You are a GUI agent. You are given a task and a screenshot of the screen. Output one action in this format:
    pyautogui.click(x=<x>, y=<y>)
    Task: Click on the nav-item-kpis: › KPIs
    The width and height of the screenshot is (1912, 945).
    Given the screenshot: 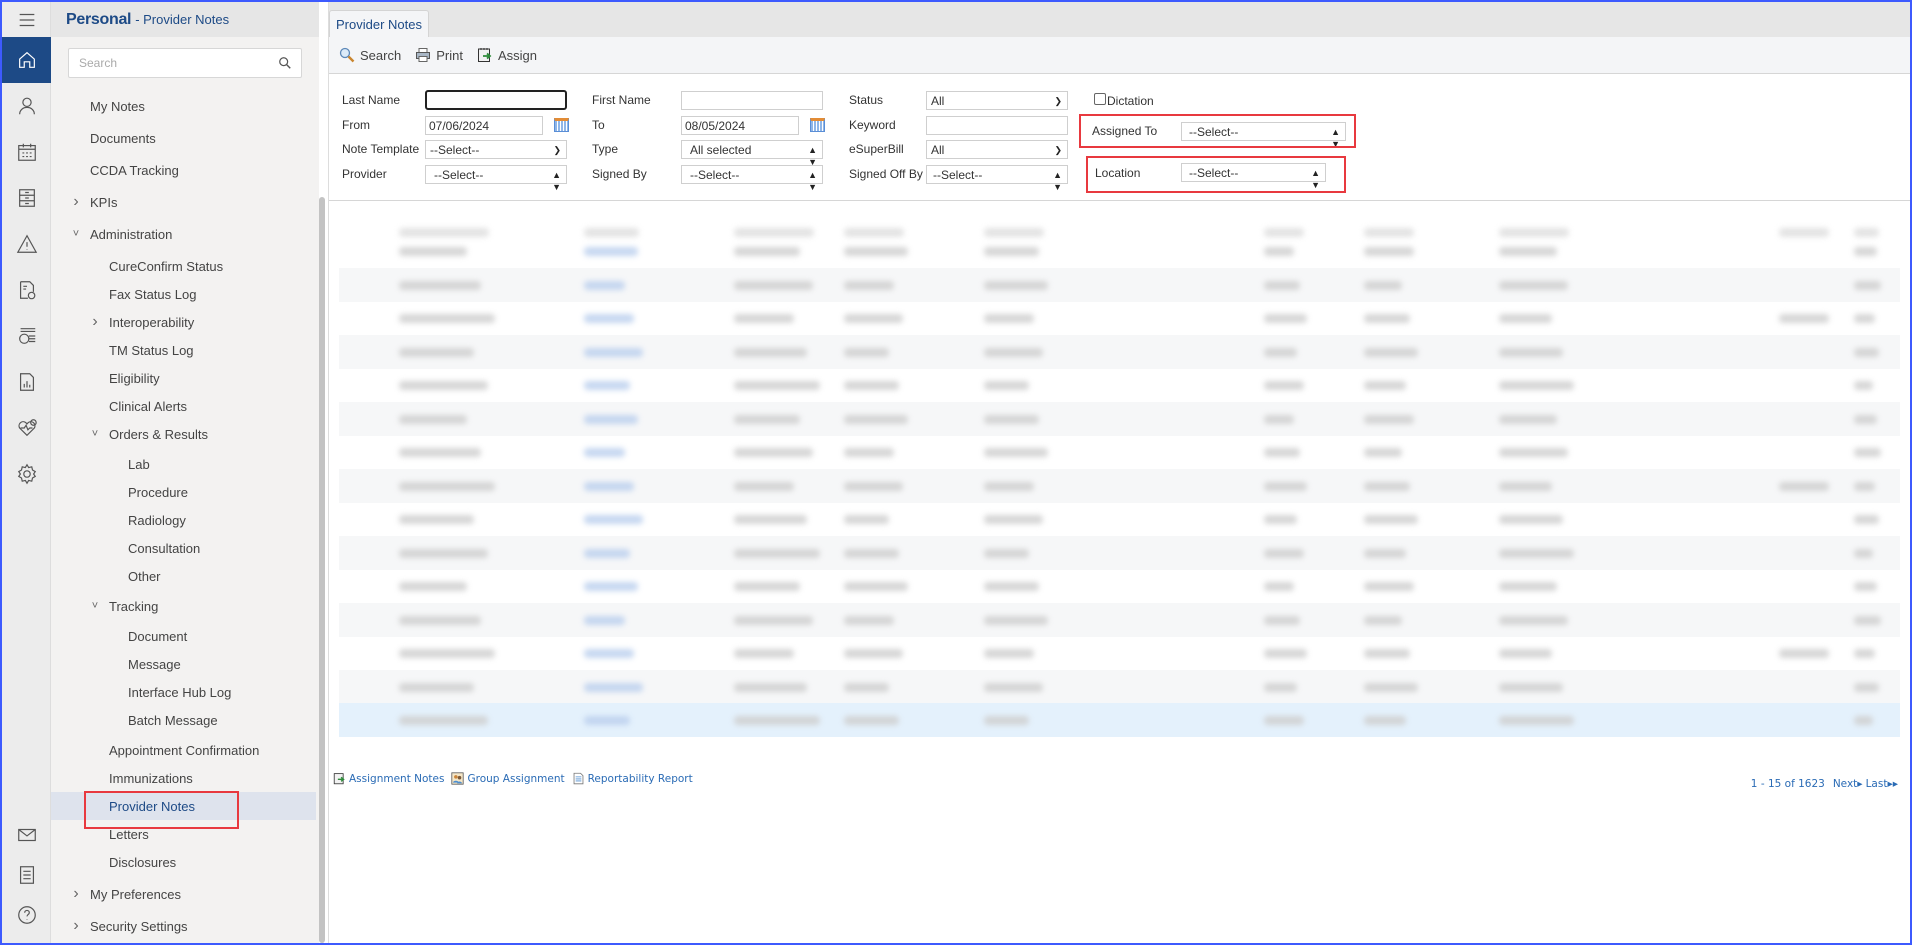 What is the action you would take?
    pyautogui.click(x=183, y=202)
    